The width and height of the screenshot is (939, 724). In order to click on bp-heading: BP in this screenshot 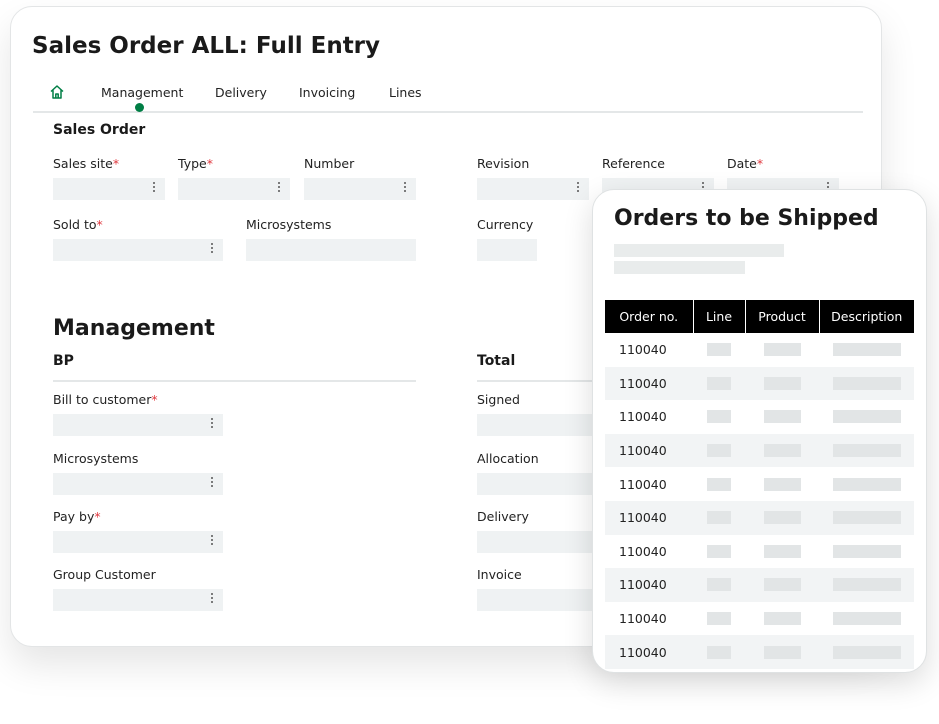, I will do `click(63, 361)`.